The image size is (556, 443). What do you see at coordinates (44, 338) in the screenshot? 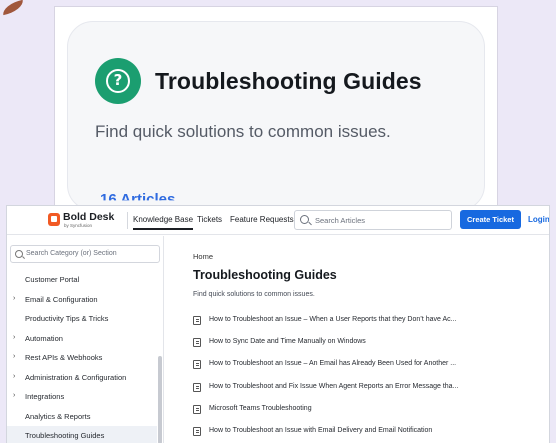
I see `sidebar-item-label: Automation` at bounding box center [44, 338].